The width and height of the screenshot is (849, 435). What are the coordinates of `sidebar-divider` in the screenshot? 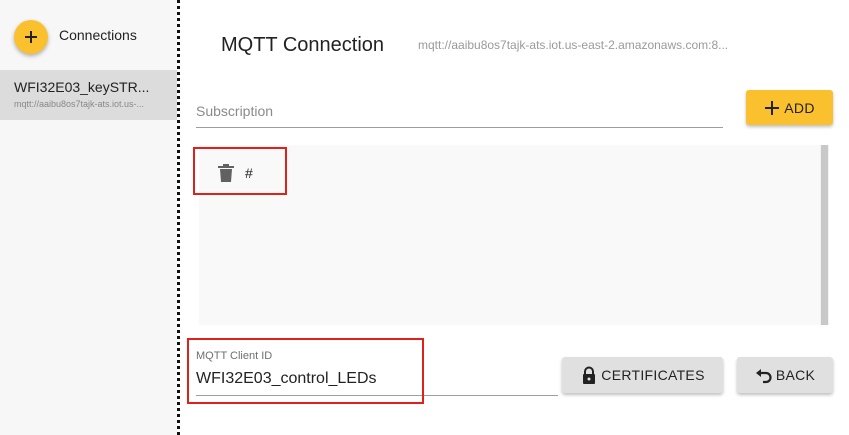 It's located at (178, 217).